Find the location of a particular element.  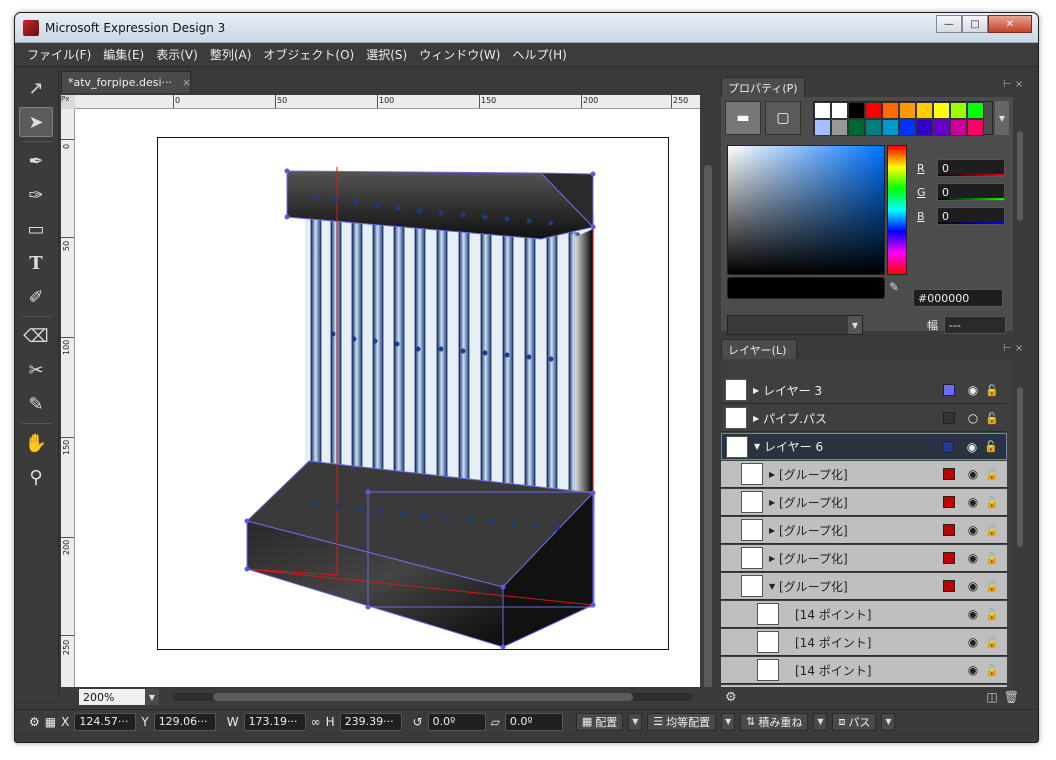

zoom-tool-icon: ⚲ is located at coordinates (36, 477).